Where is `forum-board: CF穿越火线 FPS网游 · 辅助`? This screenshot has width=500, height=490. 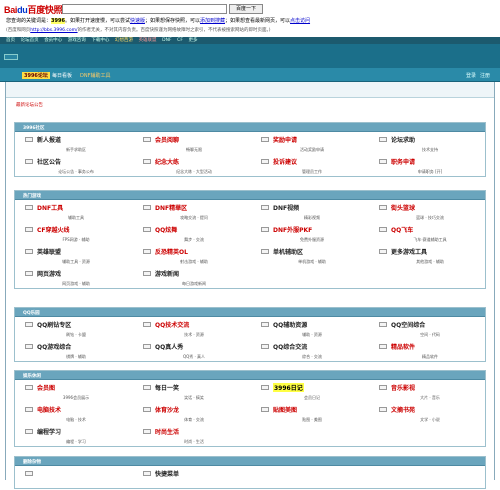 forum-board: CF穿越火线 FPS网游 · 辅助 is located at coordinates (74, 235).